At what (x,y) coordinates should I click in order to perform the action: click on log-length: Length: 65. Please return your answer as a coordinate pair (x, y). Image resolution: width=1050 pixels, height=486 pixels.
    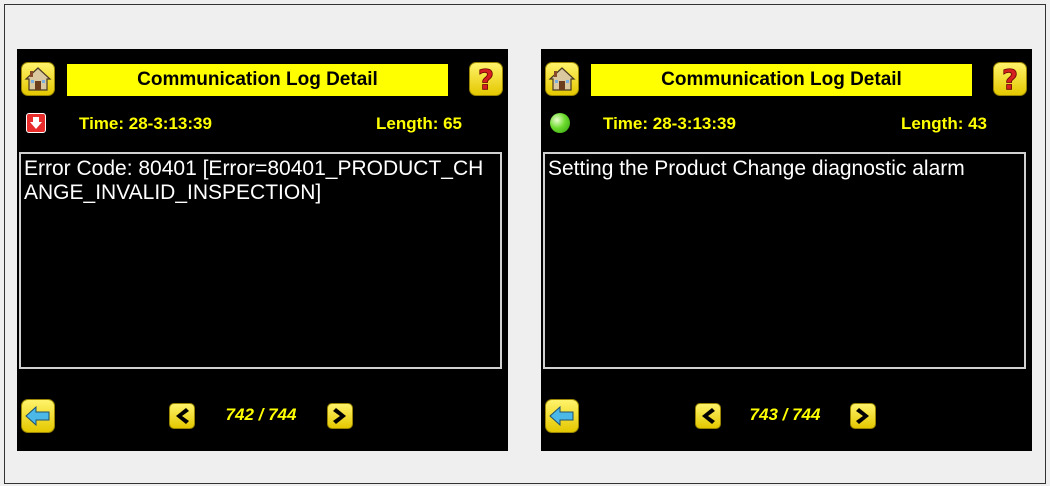
    Looking at the image, I should click on (419, 123).